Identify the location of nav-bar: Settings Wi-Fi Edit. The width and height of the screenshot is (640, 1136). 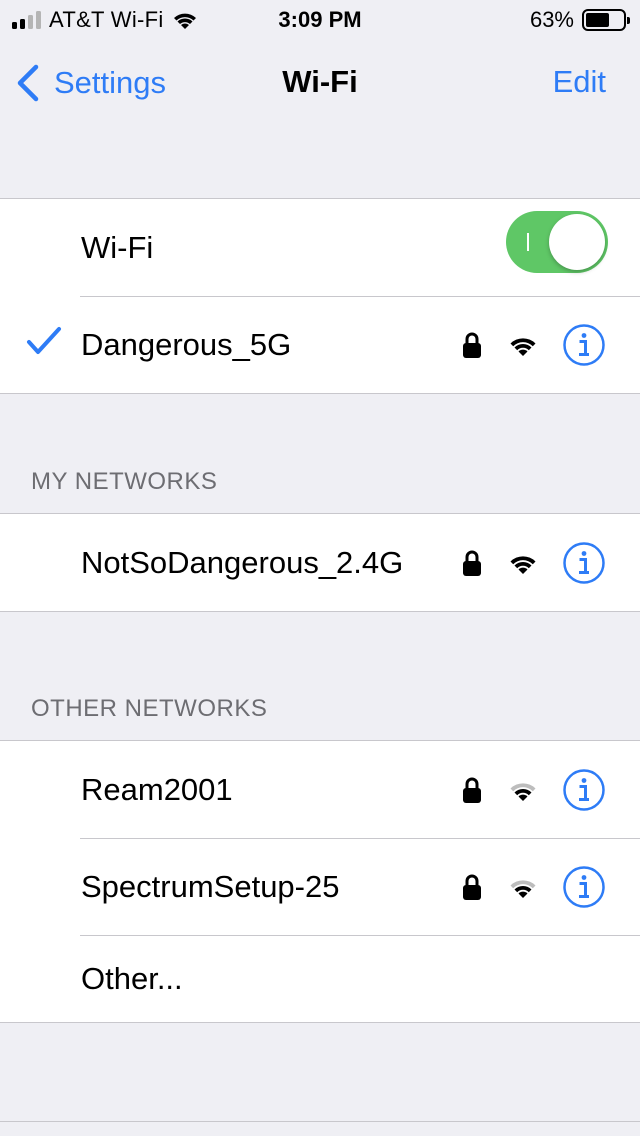
(320, 83).